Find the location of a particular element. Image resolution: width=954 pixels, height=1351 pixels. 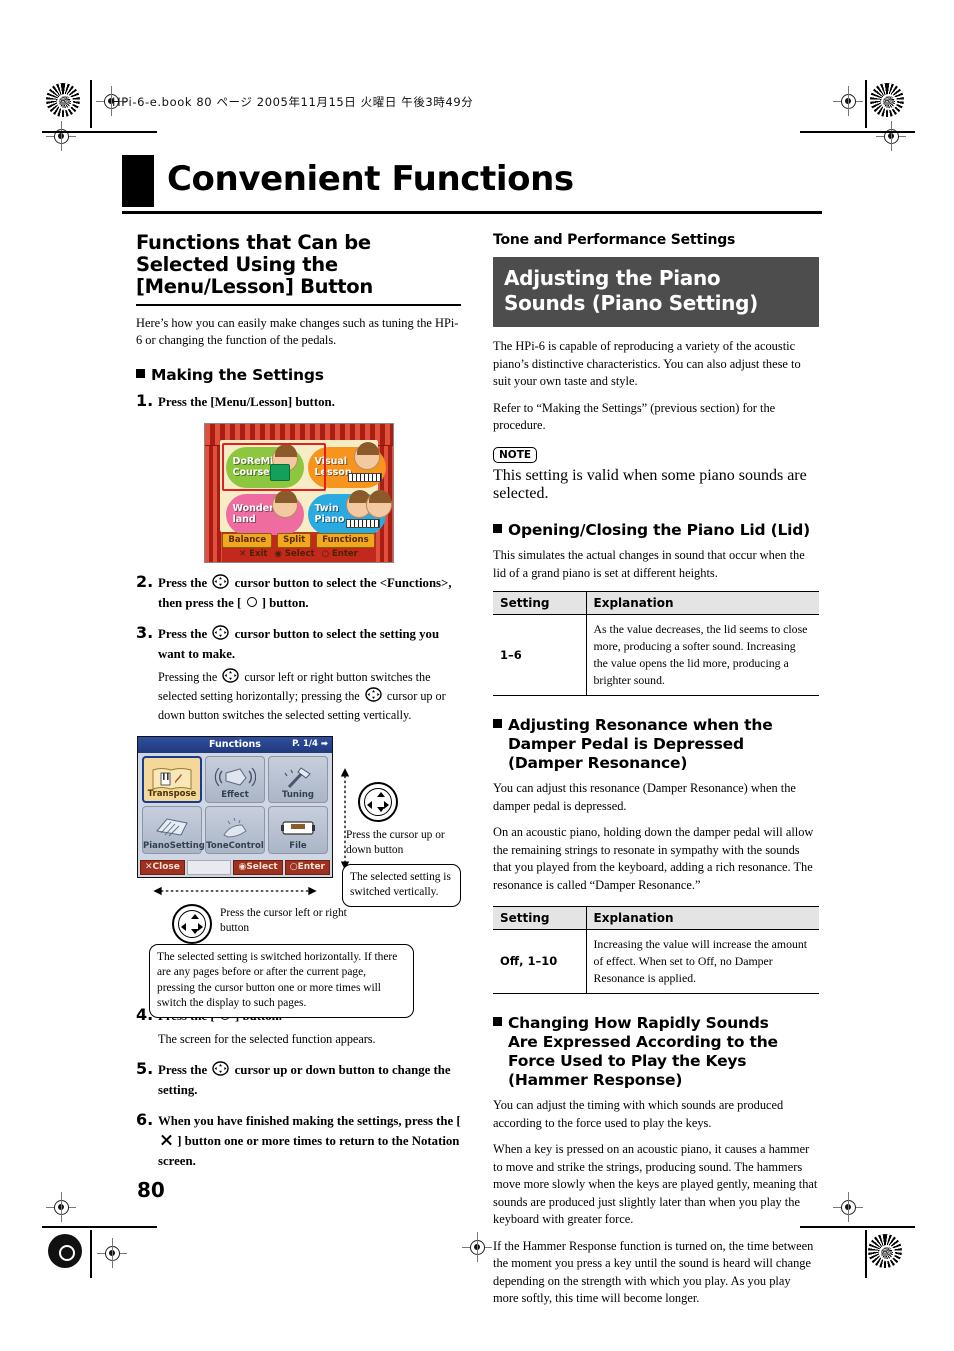

lcd-bottom-spacer is located at coordinates (209, 867).